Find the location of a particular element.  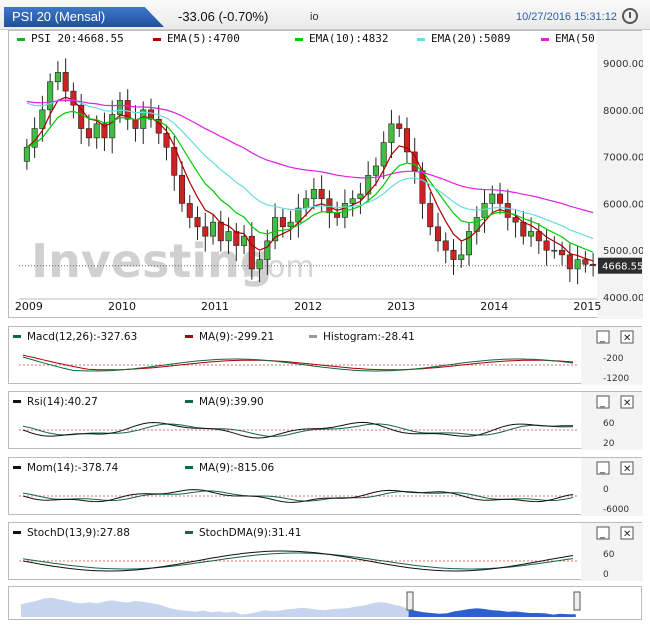

y-tick-label: 0 is located at coordinates (606, 490).